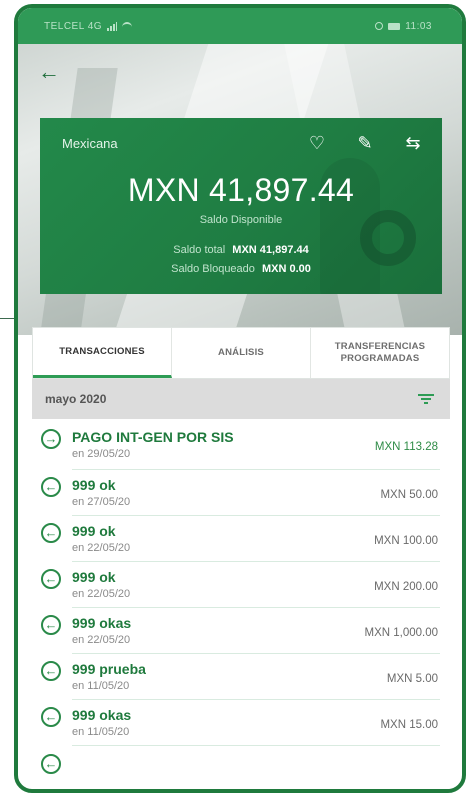 The height and width of the screenshot is (797, 471). Describe the element at coordinates (51, 72) in the screenshot. I see `arrow-left-icon: ←` at that location.